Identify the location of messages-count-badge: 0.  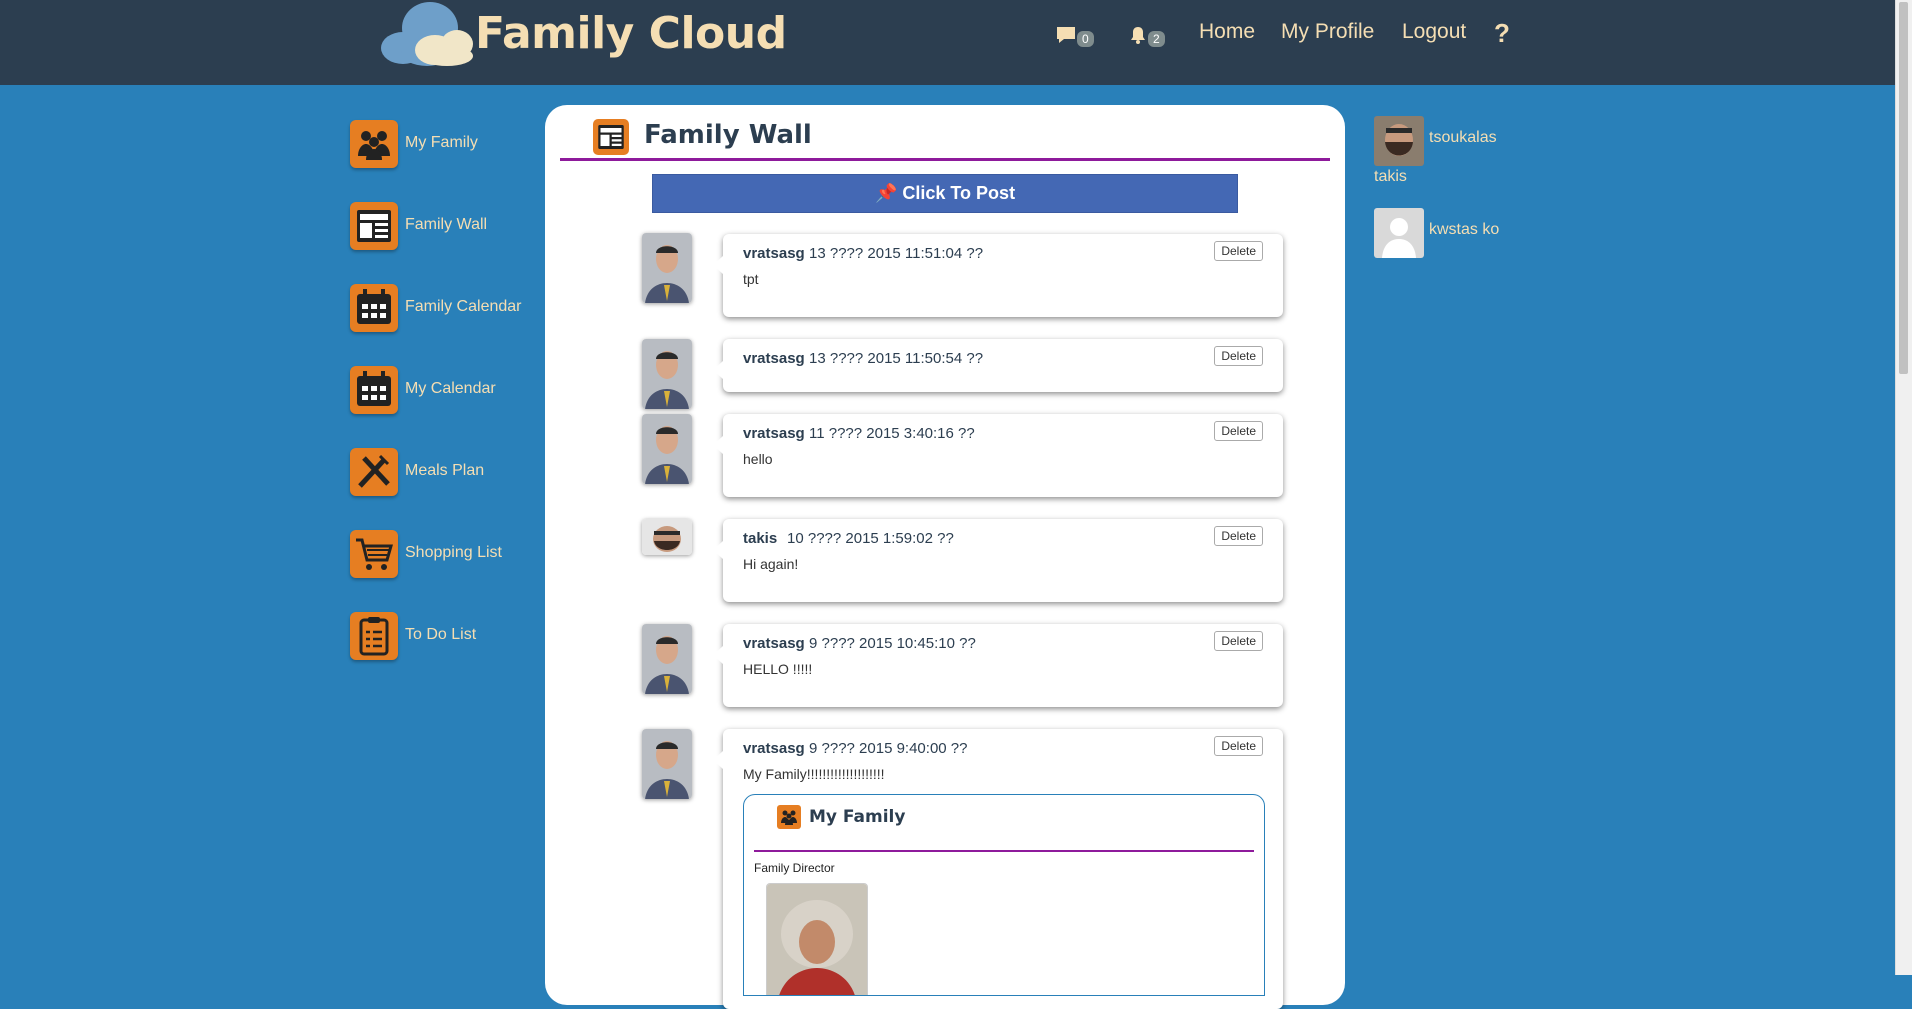
(1085, 39).